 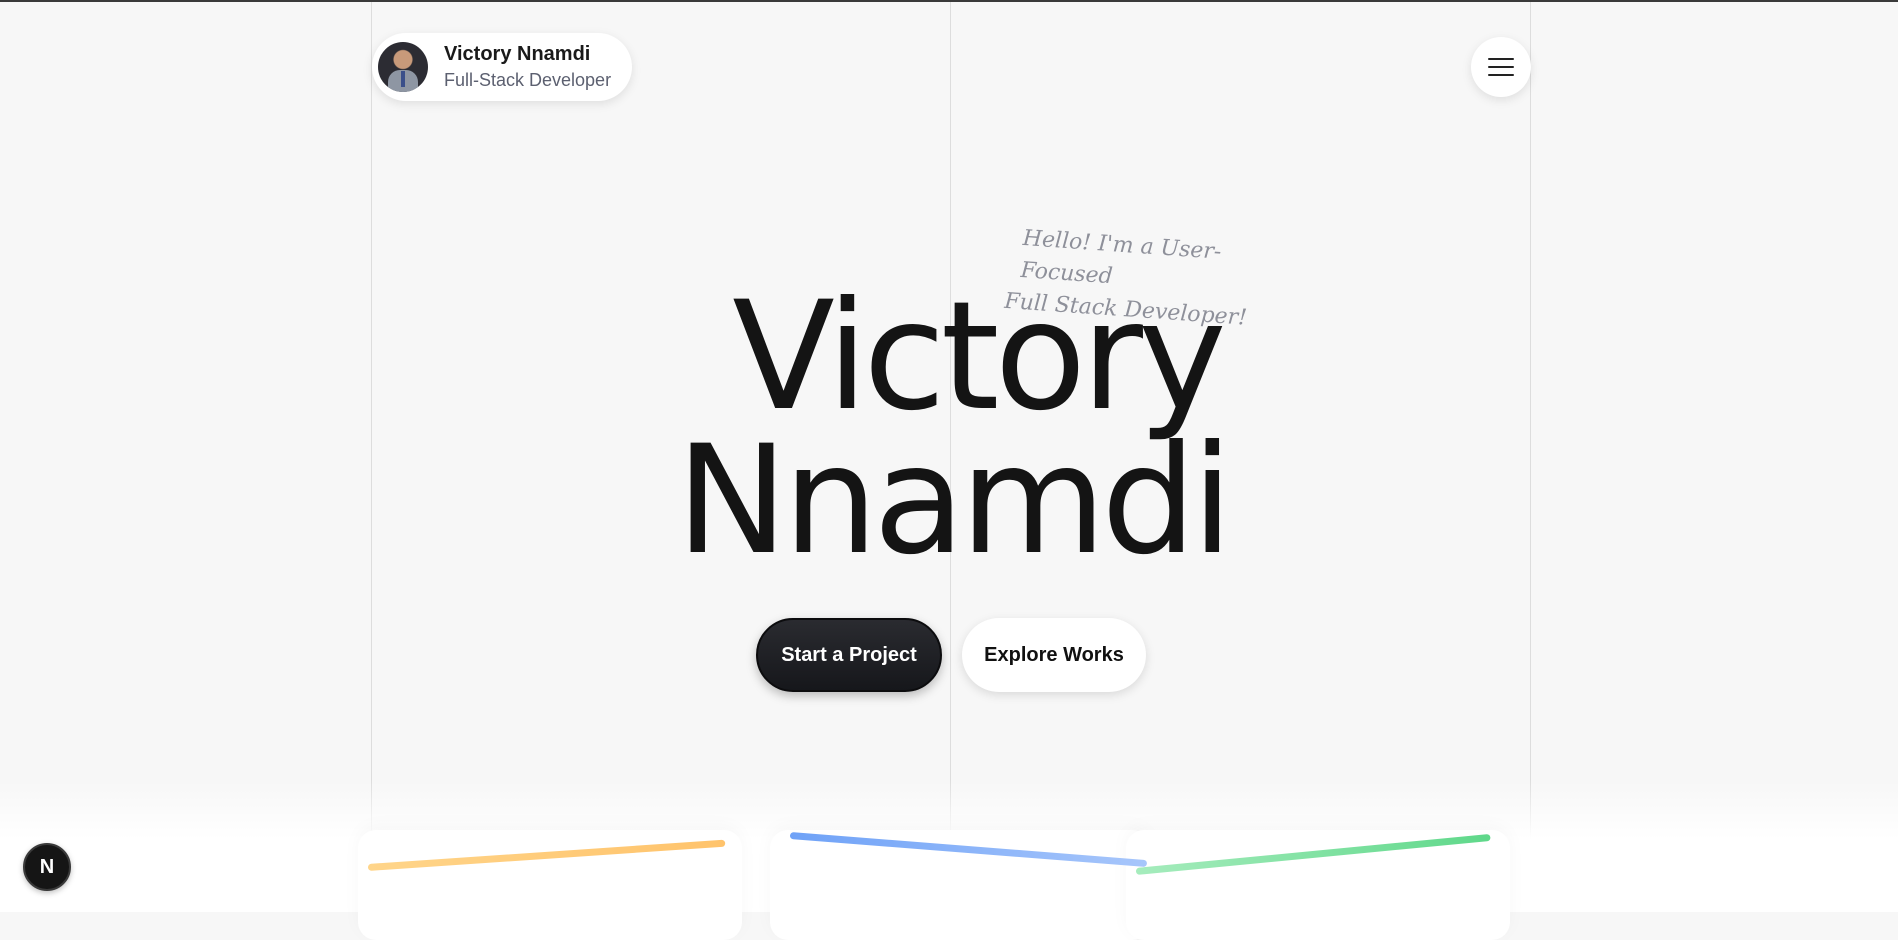 I want to click on profile-card: Victory Nnamdi Full-Stack Developer, so click(x=502, y=67).